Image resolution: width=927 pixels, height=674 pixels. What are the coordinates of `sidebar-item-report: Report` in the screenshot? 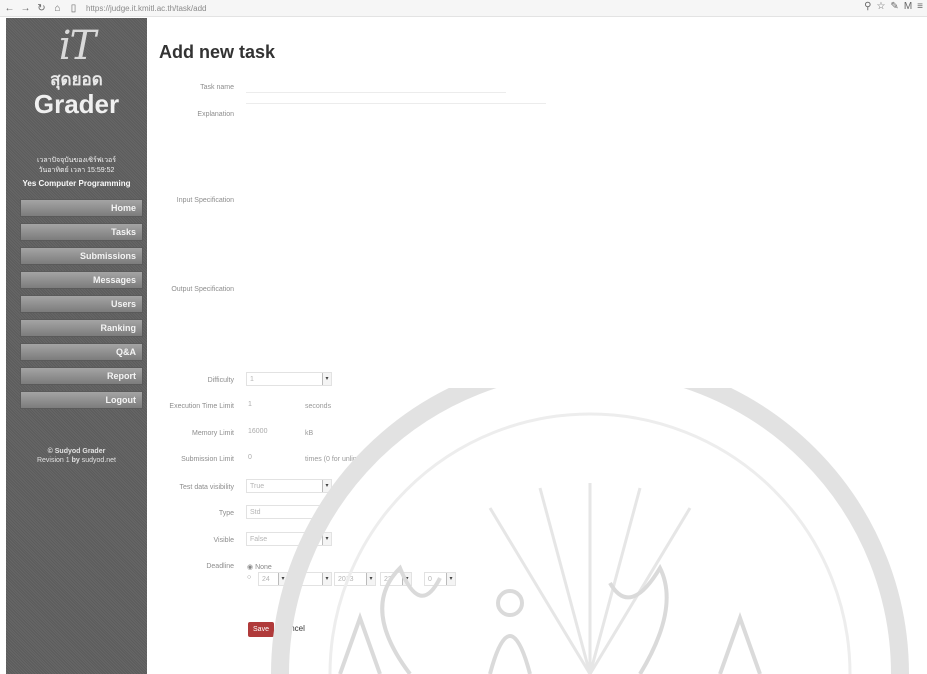 It's located at (81, 376).